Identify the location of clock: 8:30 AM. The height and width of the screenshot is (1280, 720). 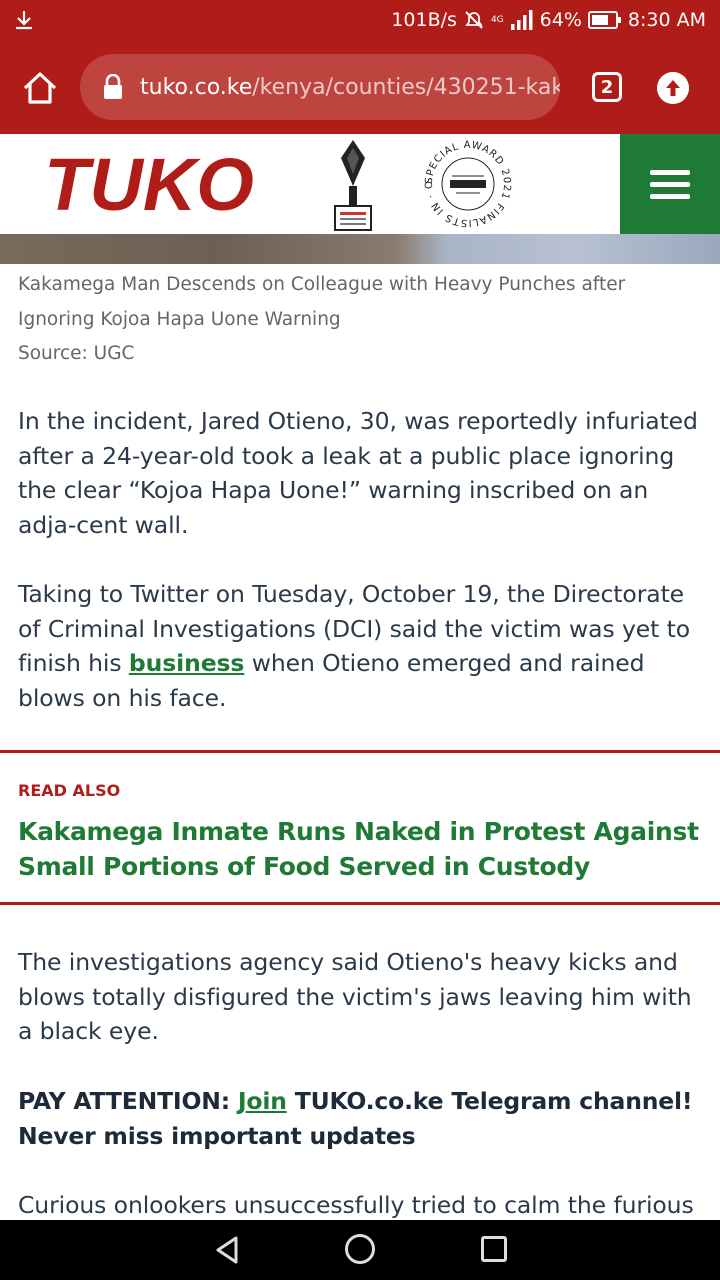
(666, 20).